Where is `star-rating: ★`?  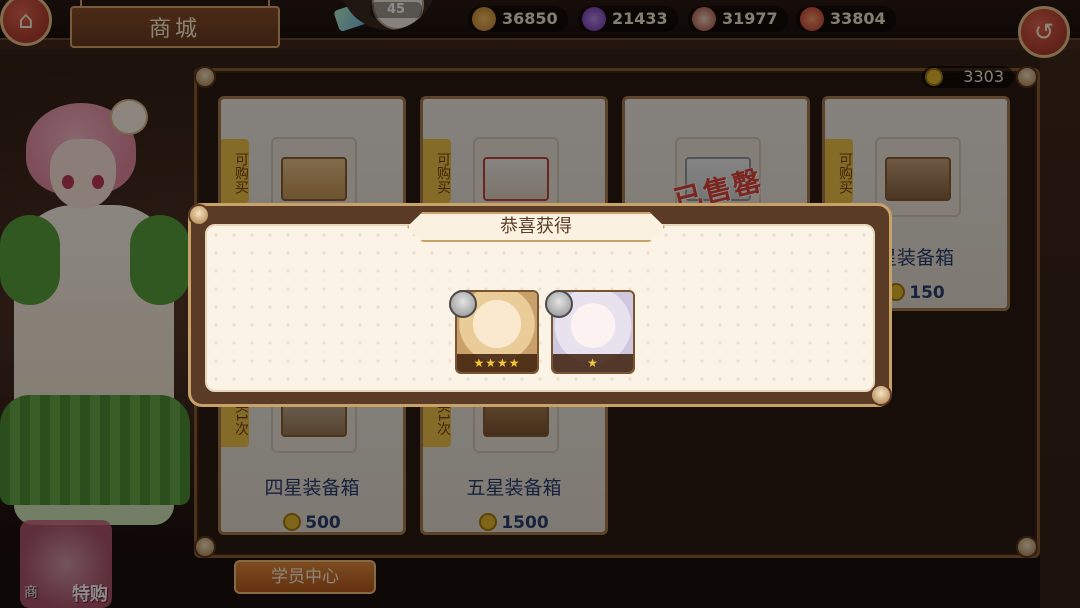
star-rating: ★ is located at coordinates (593, 363).